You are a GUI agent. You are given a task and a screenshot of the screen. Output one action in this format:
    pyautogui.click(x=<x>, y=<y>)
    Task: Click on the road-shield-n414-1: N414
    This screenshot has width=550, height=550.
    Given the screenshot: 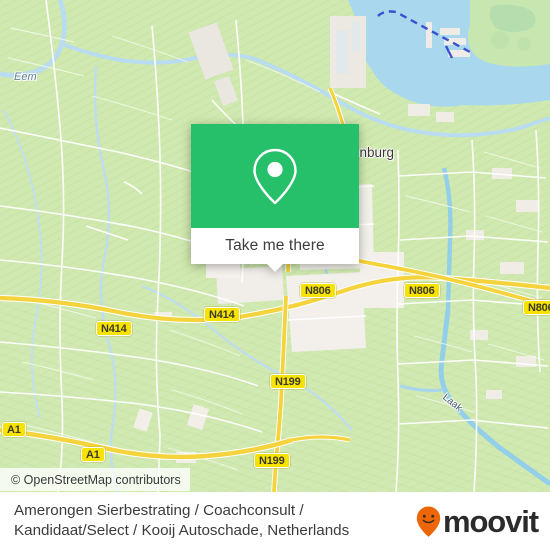 What is the action you would take?
    pyautogui.click(x=222, y=314)
    